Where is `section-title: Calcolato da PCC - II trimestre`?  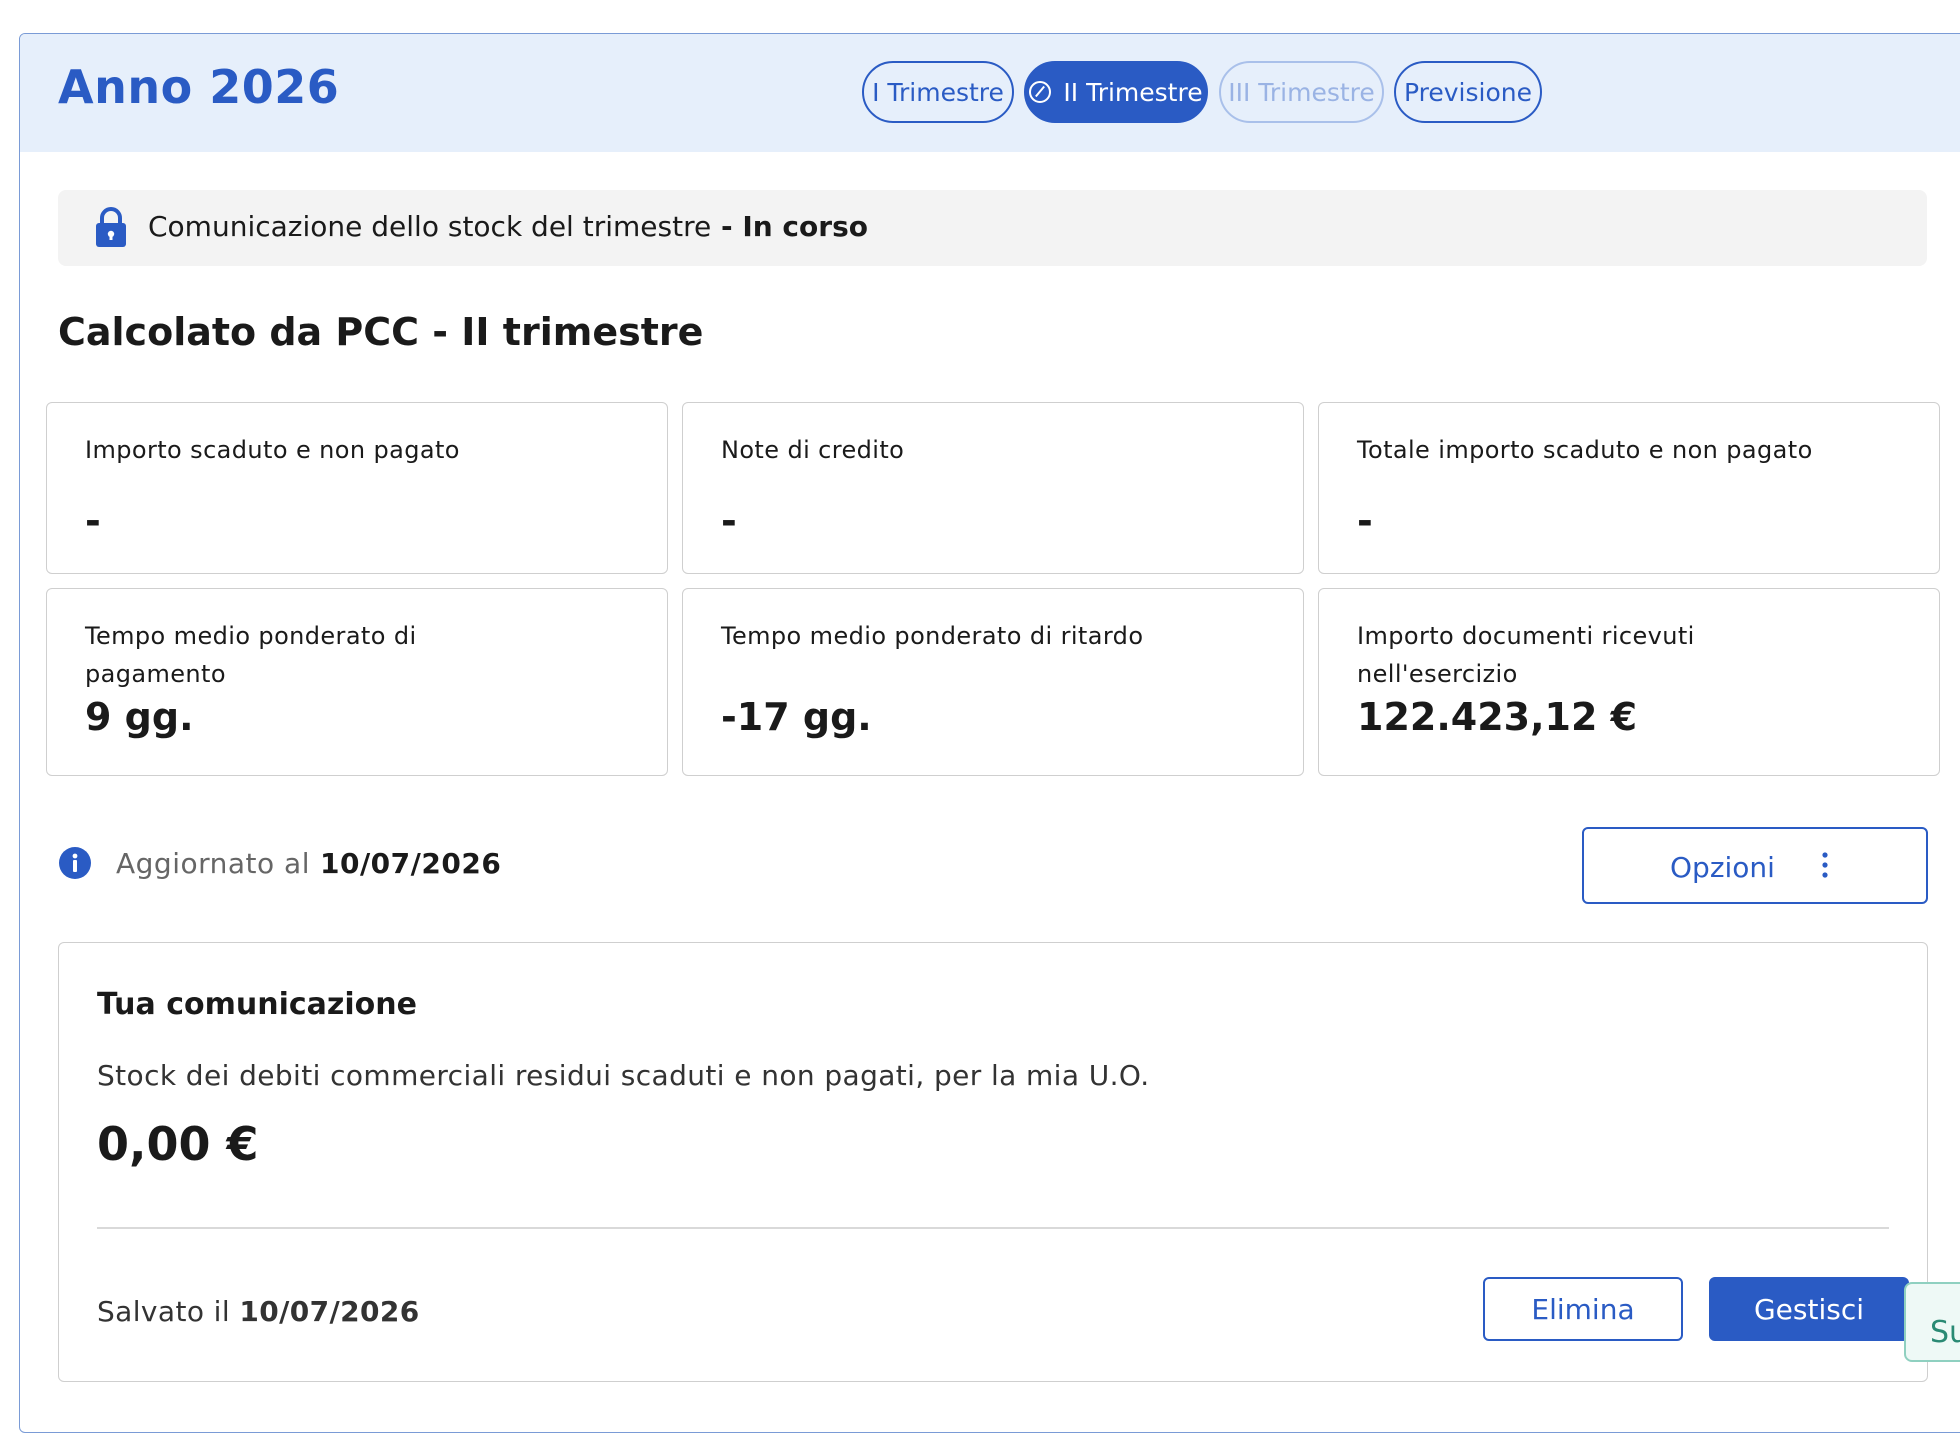
section-title: Calcolato da PCC - II trimestre is located at coordinates (381, 332).